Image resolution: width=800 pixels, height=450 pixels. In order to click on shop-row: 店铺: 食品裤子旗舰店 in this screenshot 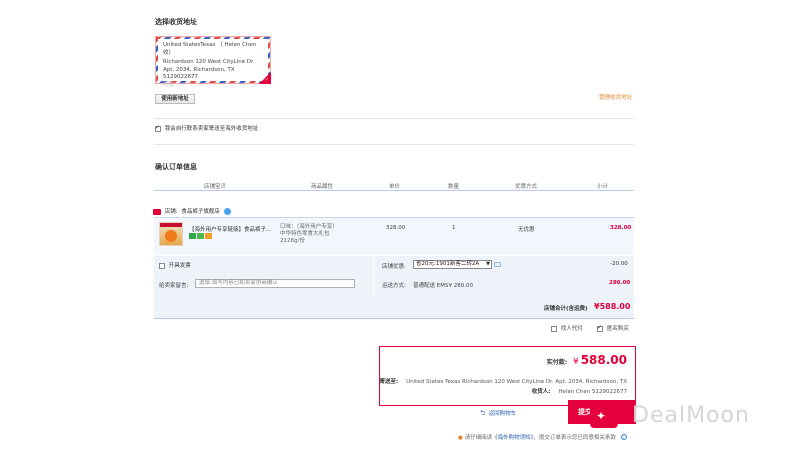, I will do `click(192, 211)`.